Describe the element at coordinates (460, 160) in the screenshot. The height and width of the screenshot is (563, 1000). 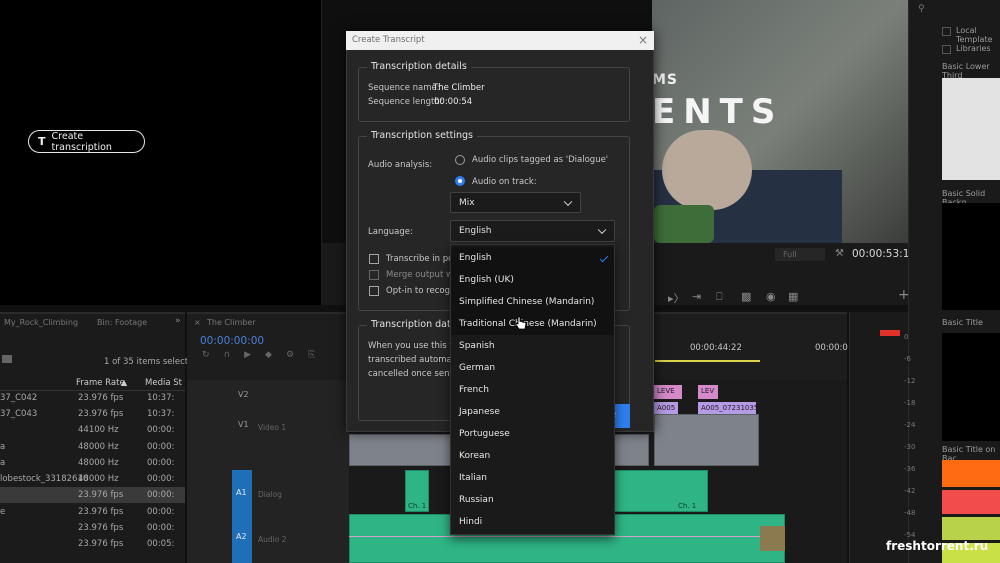
I see `radio-dialogue` at that location.